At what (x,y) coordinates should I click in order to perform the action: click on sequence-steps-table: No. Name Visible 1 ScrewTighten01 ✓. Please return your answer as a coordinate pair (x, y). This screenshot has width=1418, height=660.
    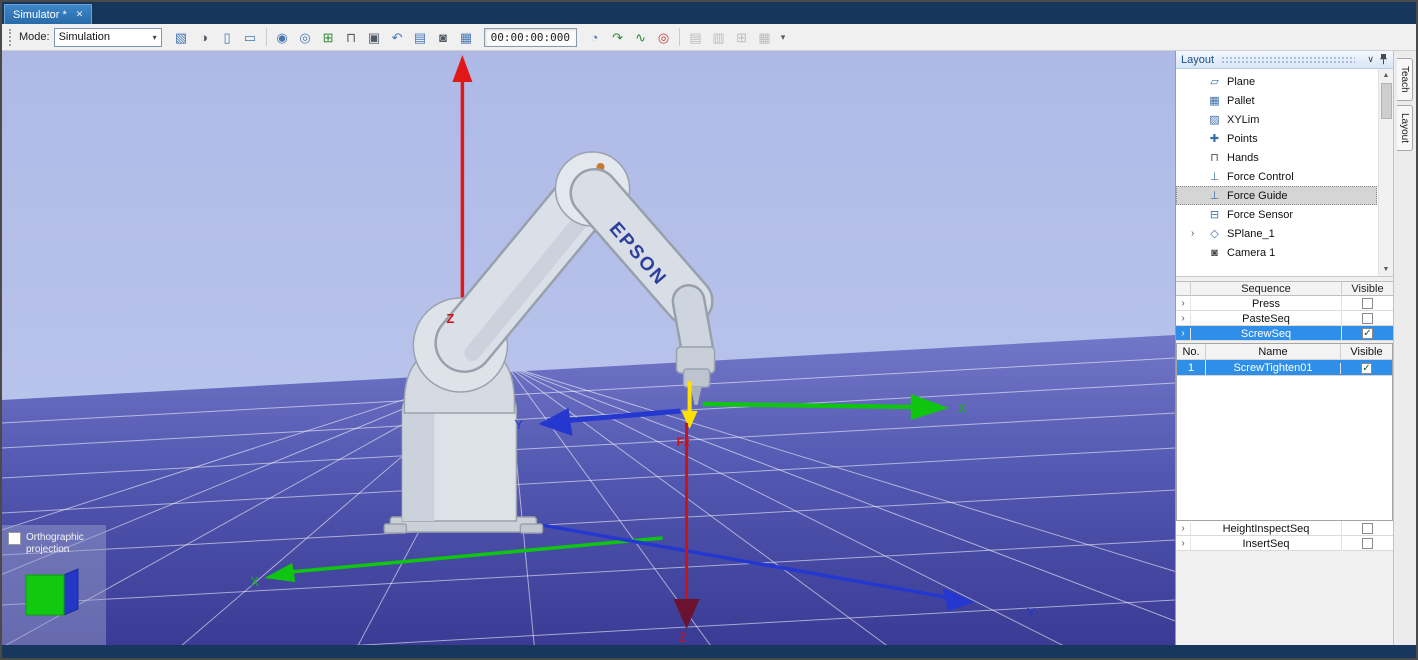
    Looking at the image, I should click on (1284, 432).